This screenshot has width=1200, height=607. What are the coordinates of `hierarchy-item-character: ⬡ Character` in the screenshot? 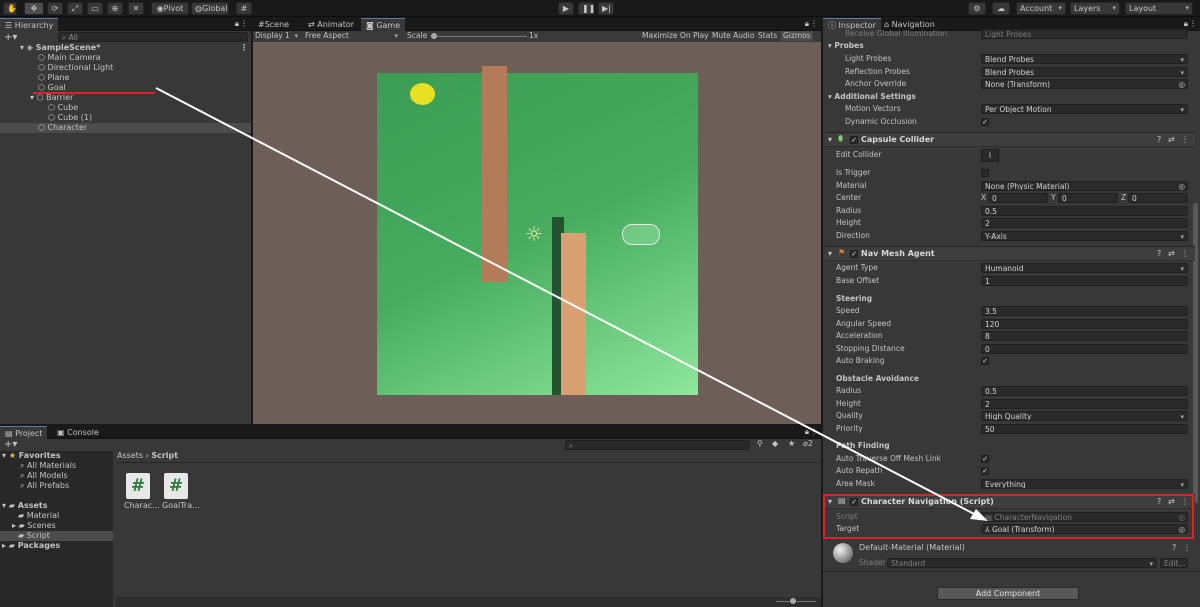 It's located at (125, 128).